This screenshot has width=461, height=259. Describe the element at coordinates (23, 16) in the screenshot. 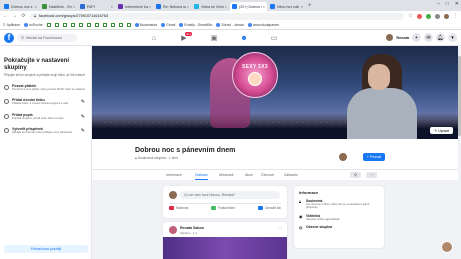

I see `reload-icon: ⟳` at that location.